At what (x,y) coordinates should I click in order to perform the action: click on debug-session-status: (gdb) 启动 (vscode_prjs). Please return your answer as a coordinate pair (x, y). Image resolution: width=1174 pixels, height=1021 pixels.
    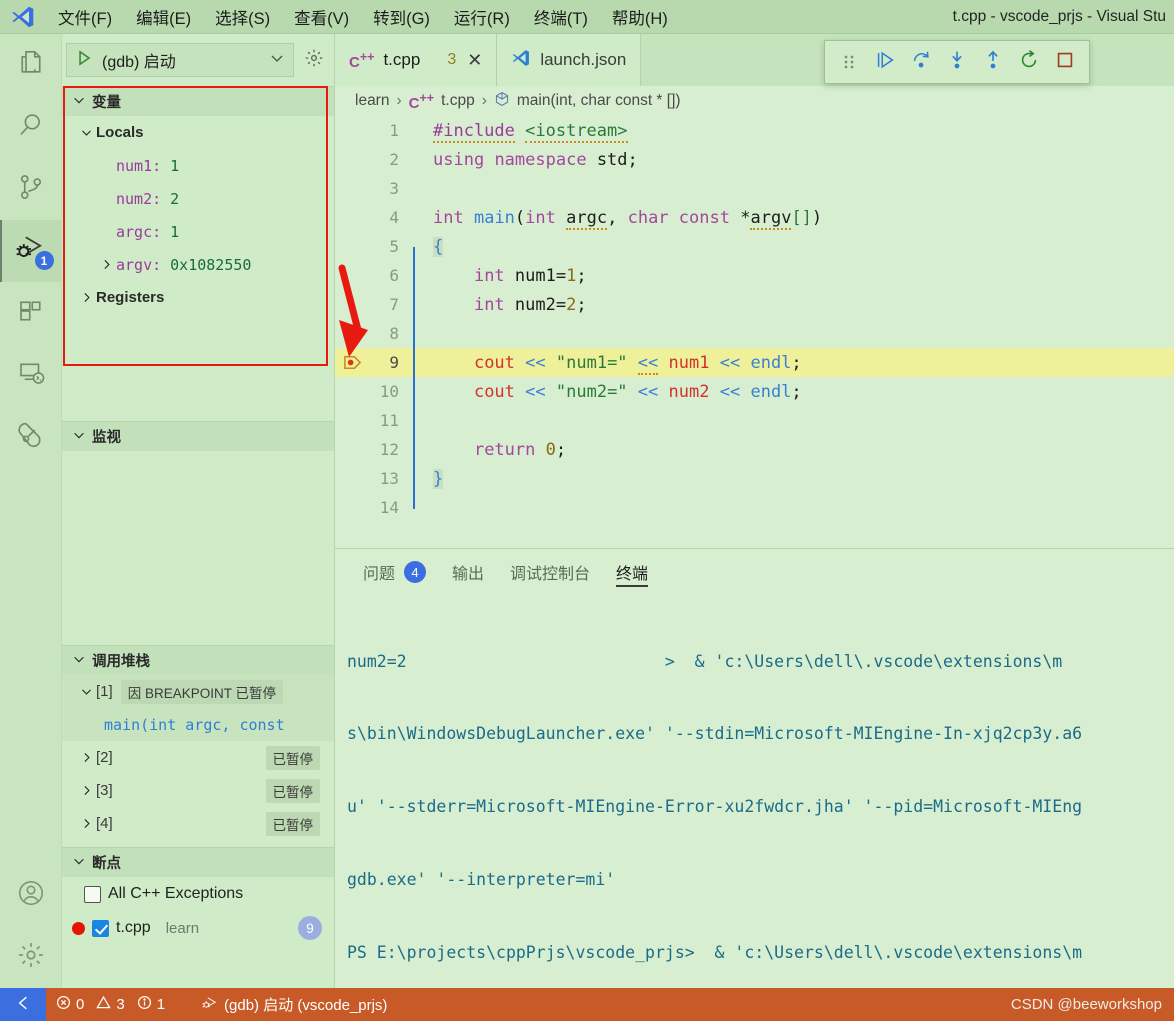
    Looking at the image, I should click on (294, 1004).